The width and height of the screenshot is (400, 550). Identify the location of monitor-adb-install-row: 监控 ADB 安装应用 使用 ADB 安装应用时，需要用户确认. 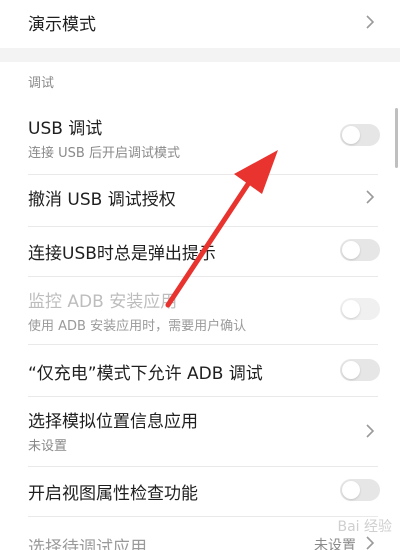
(200, 311).